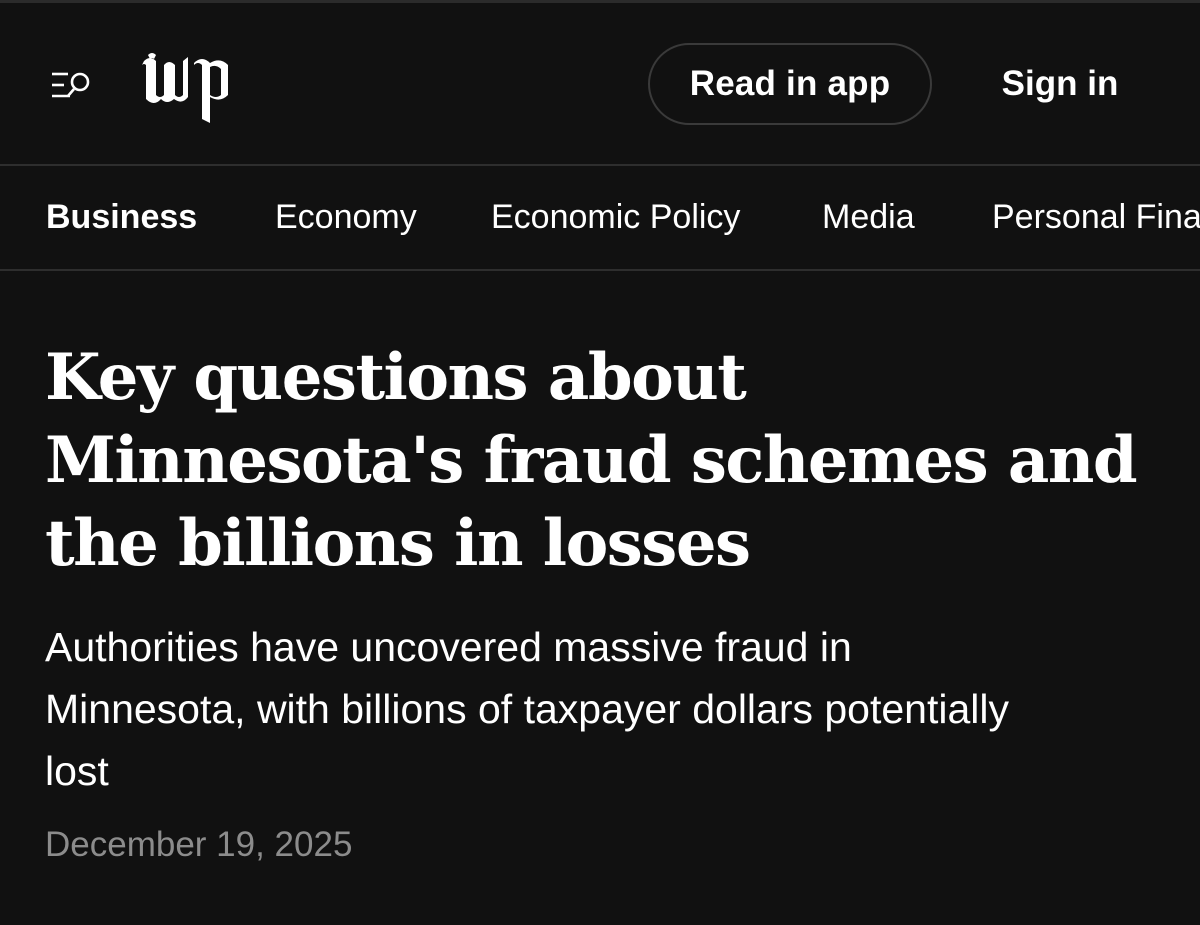 This screenshot has height=925, width=1200. Describe the element at coordinates (121, 217) in the screenshot. I see `nav-item-business: Business` at that location.